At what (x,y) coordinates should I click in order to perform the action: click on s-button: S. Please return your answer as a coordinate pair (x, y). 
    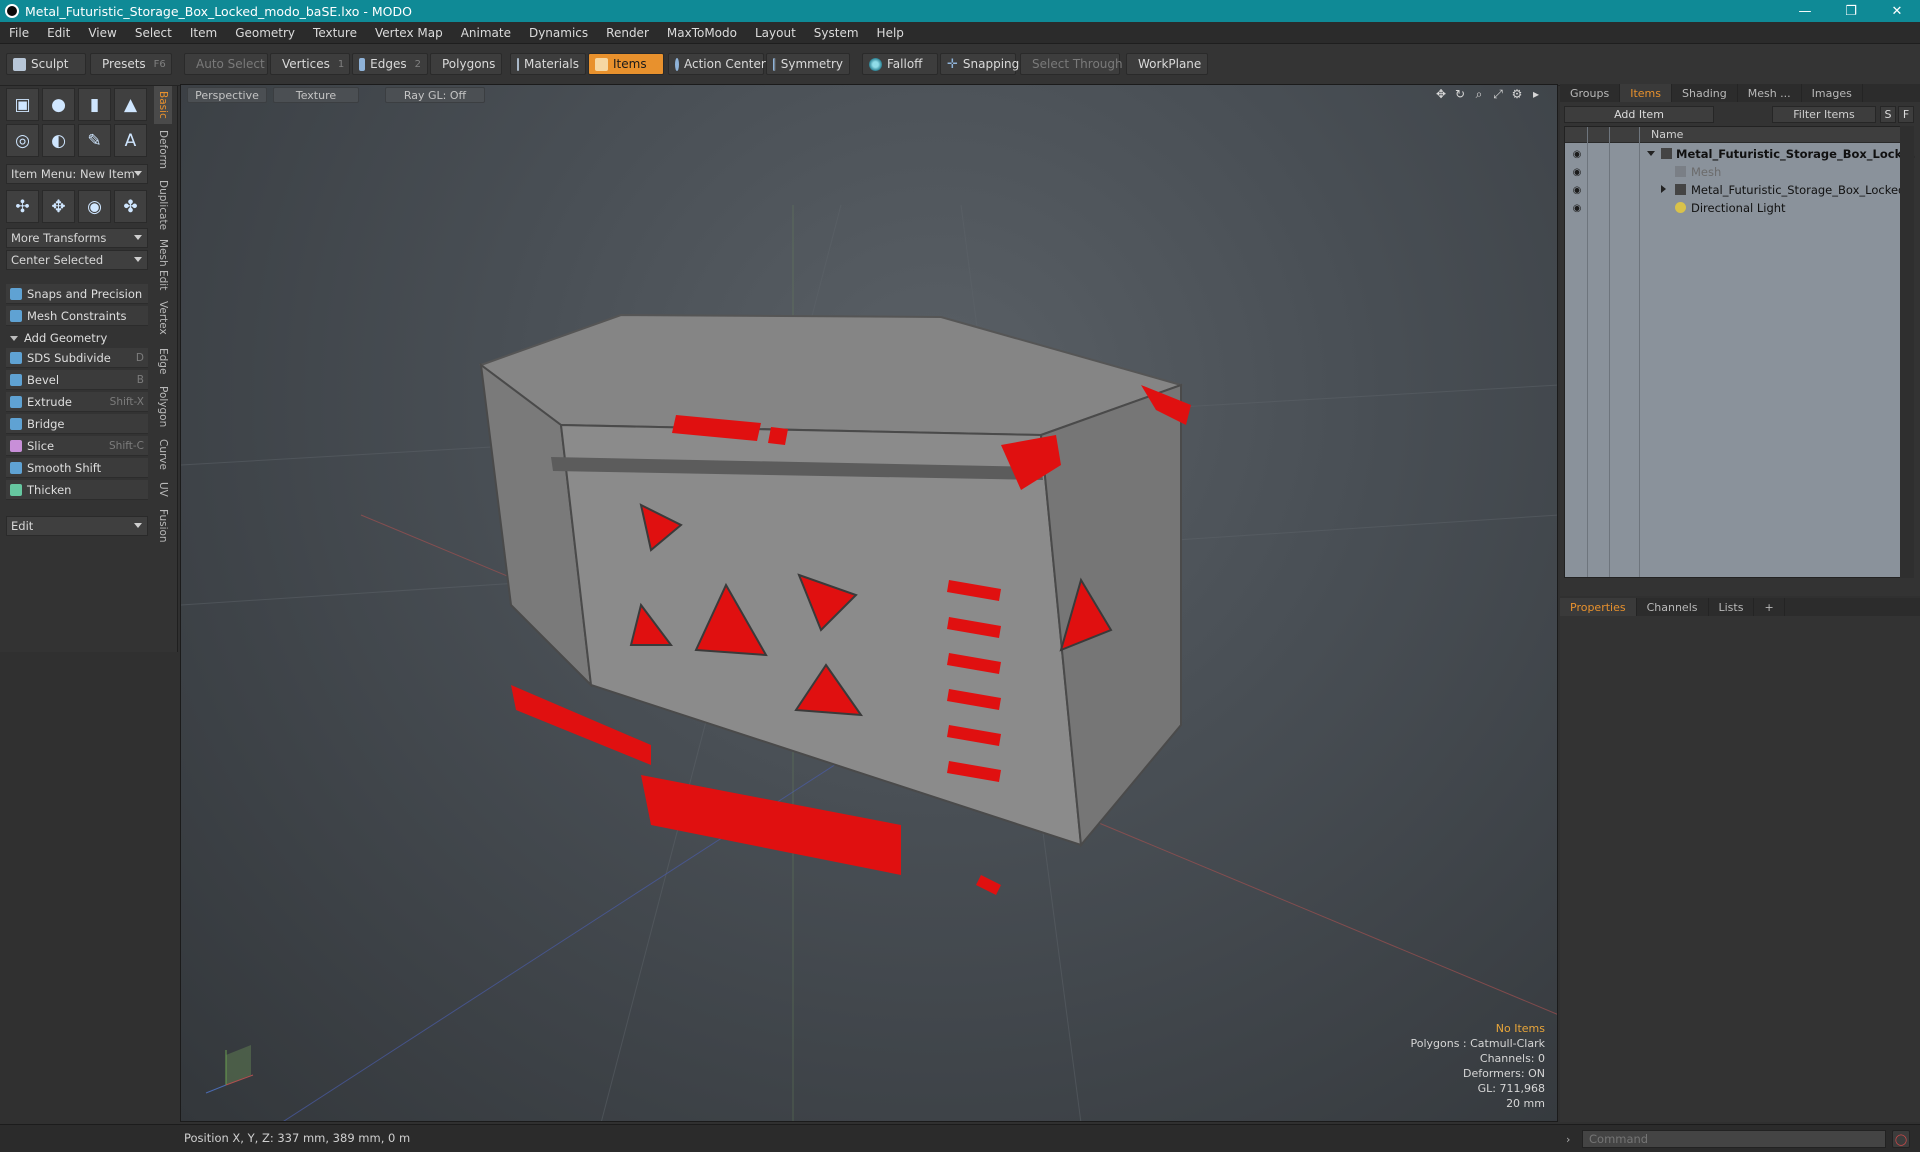
    Looking at the image, I should click on (1888, 114).